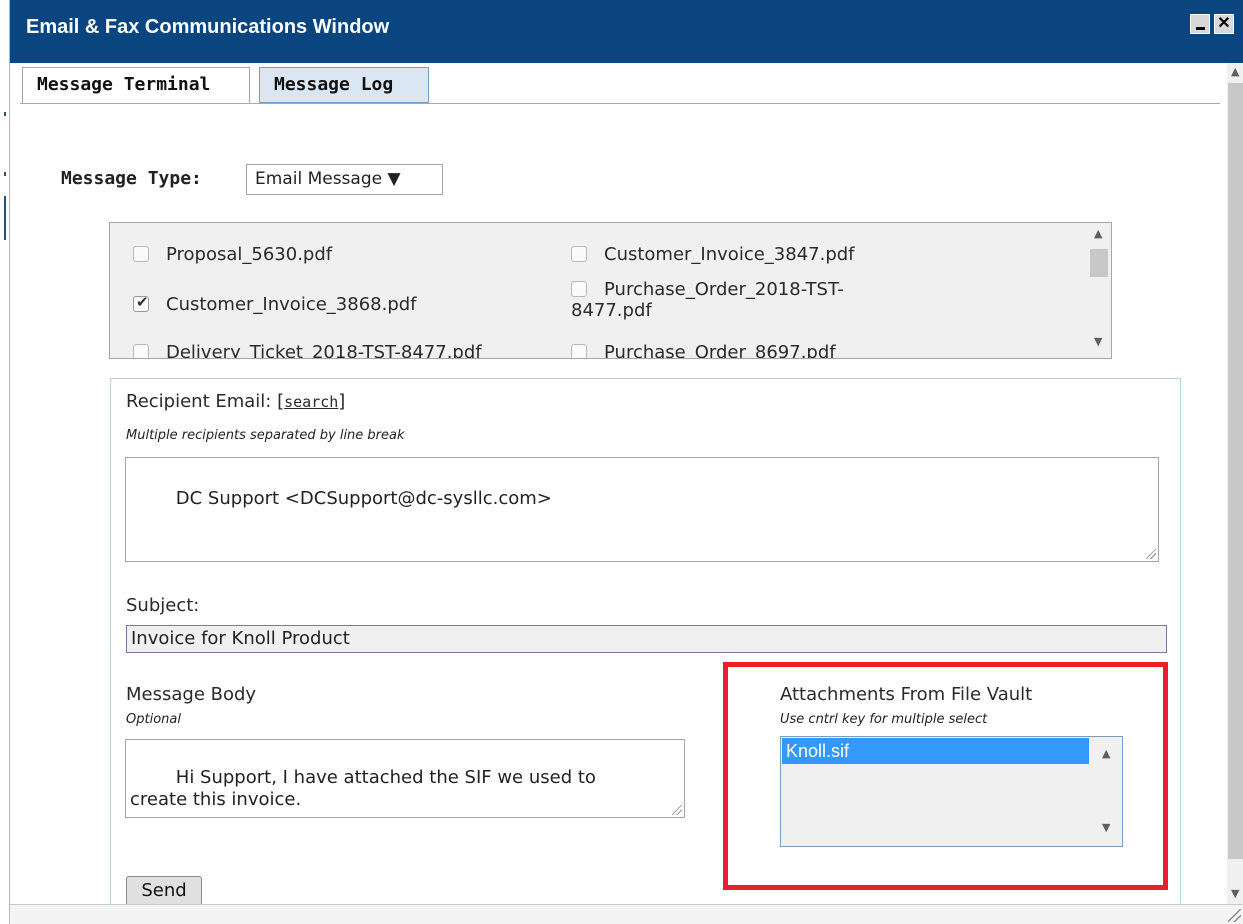 This screenshot has width=1243, height=924. What do you see at coordinates (1107, 791) in the screenshot?
I see `vault-list-scrollbar: ▲ ▼` at bounding box center [1107, 791].